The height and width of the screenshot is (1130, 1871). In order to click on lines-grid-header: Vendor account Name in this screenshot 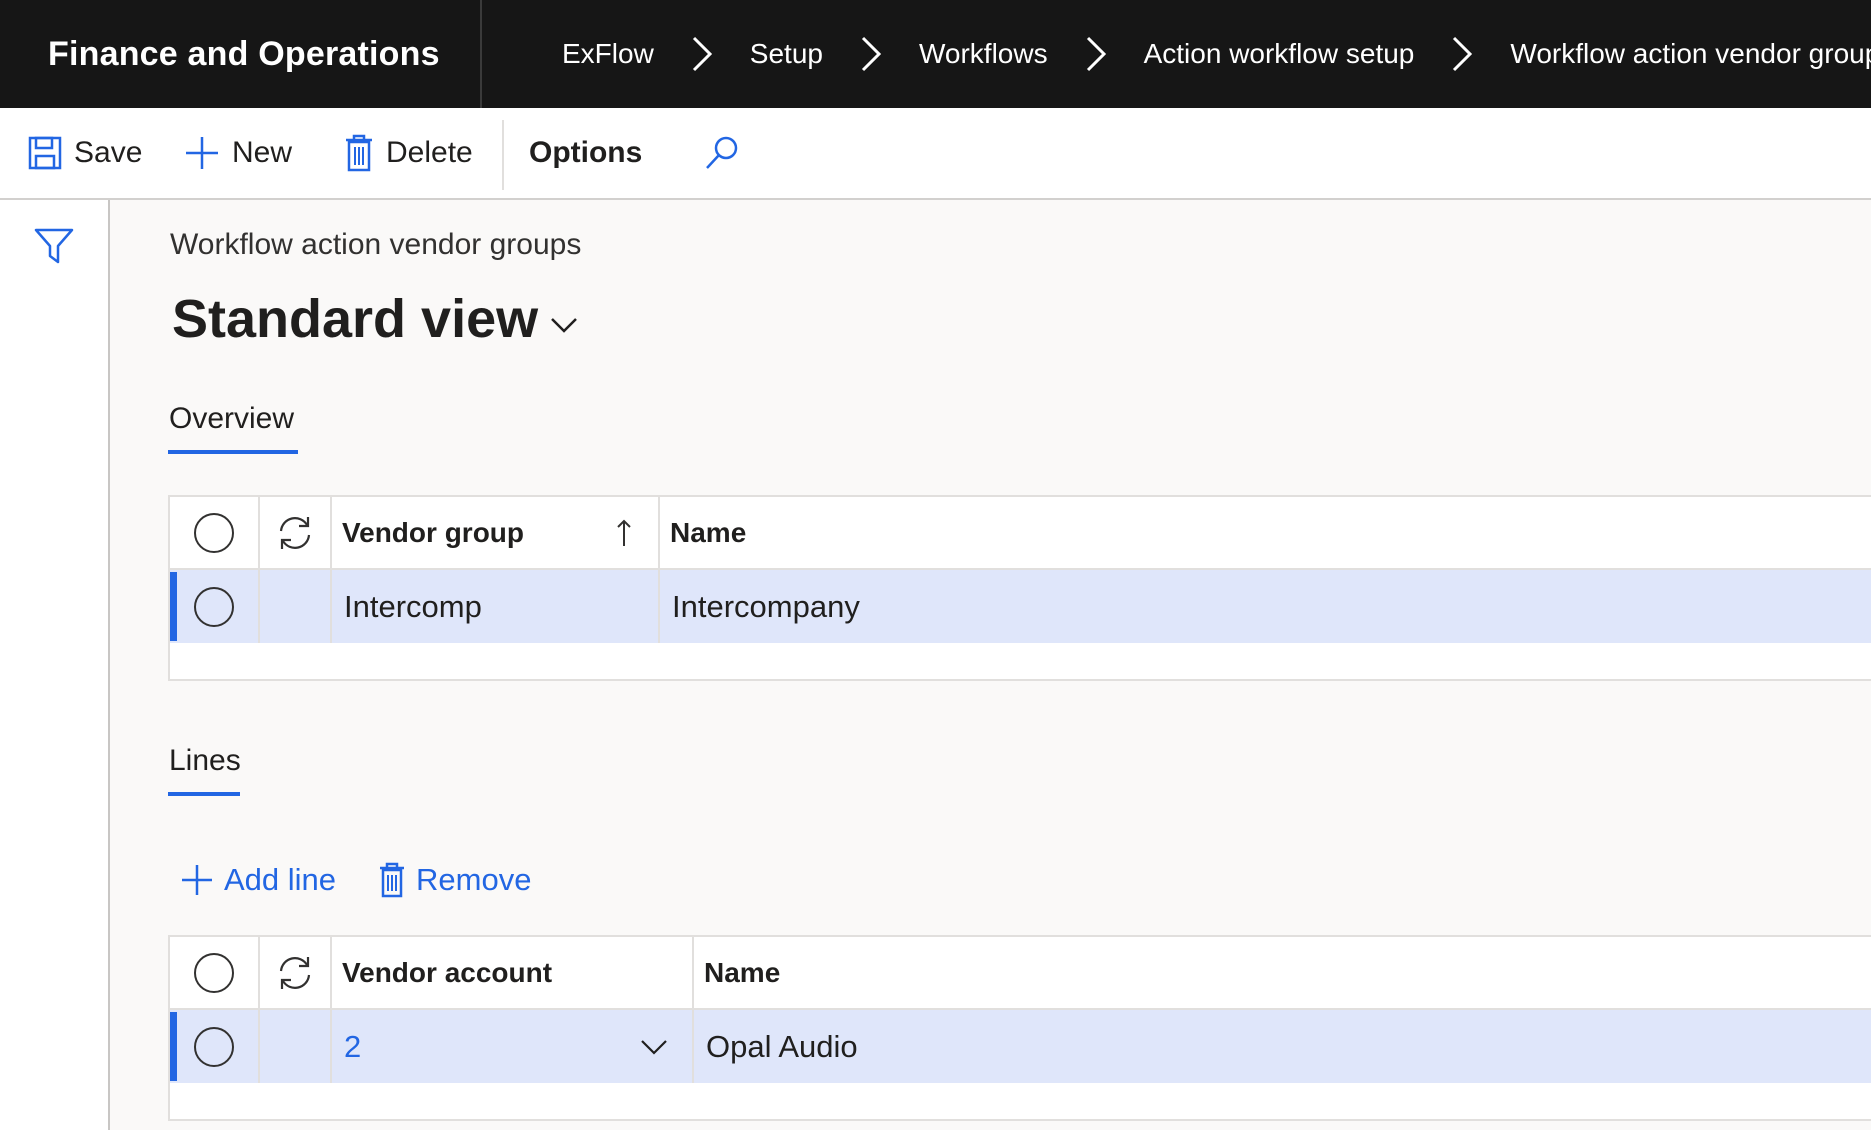, I will do `click(1020, 973)`.